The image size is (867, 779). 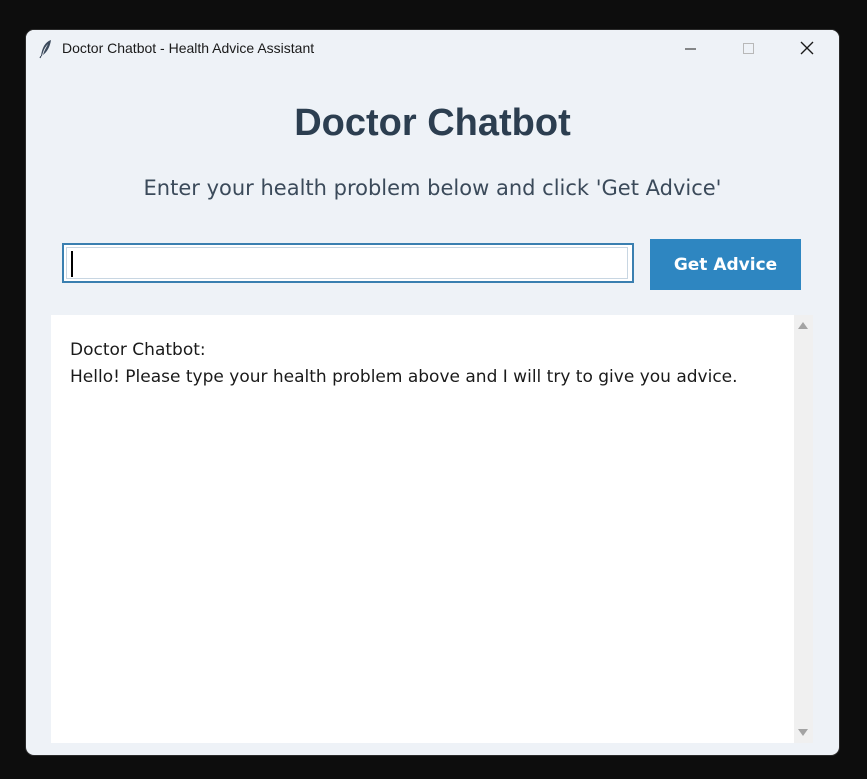 I want to click on page-title: Doctor Chatbot, so click(x=432, y=123).